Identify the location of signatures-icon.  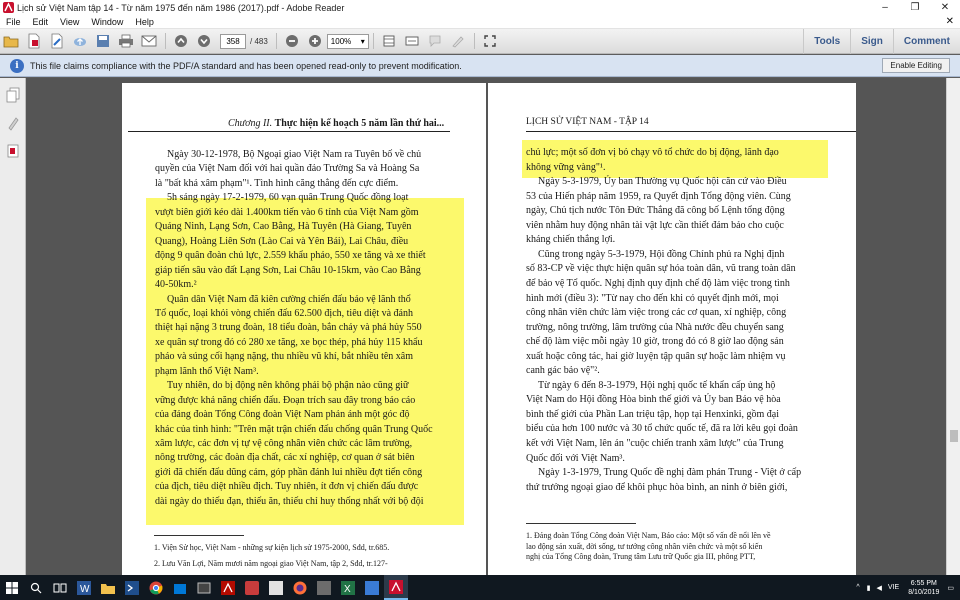
(13, 123).